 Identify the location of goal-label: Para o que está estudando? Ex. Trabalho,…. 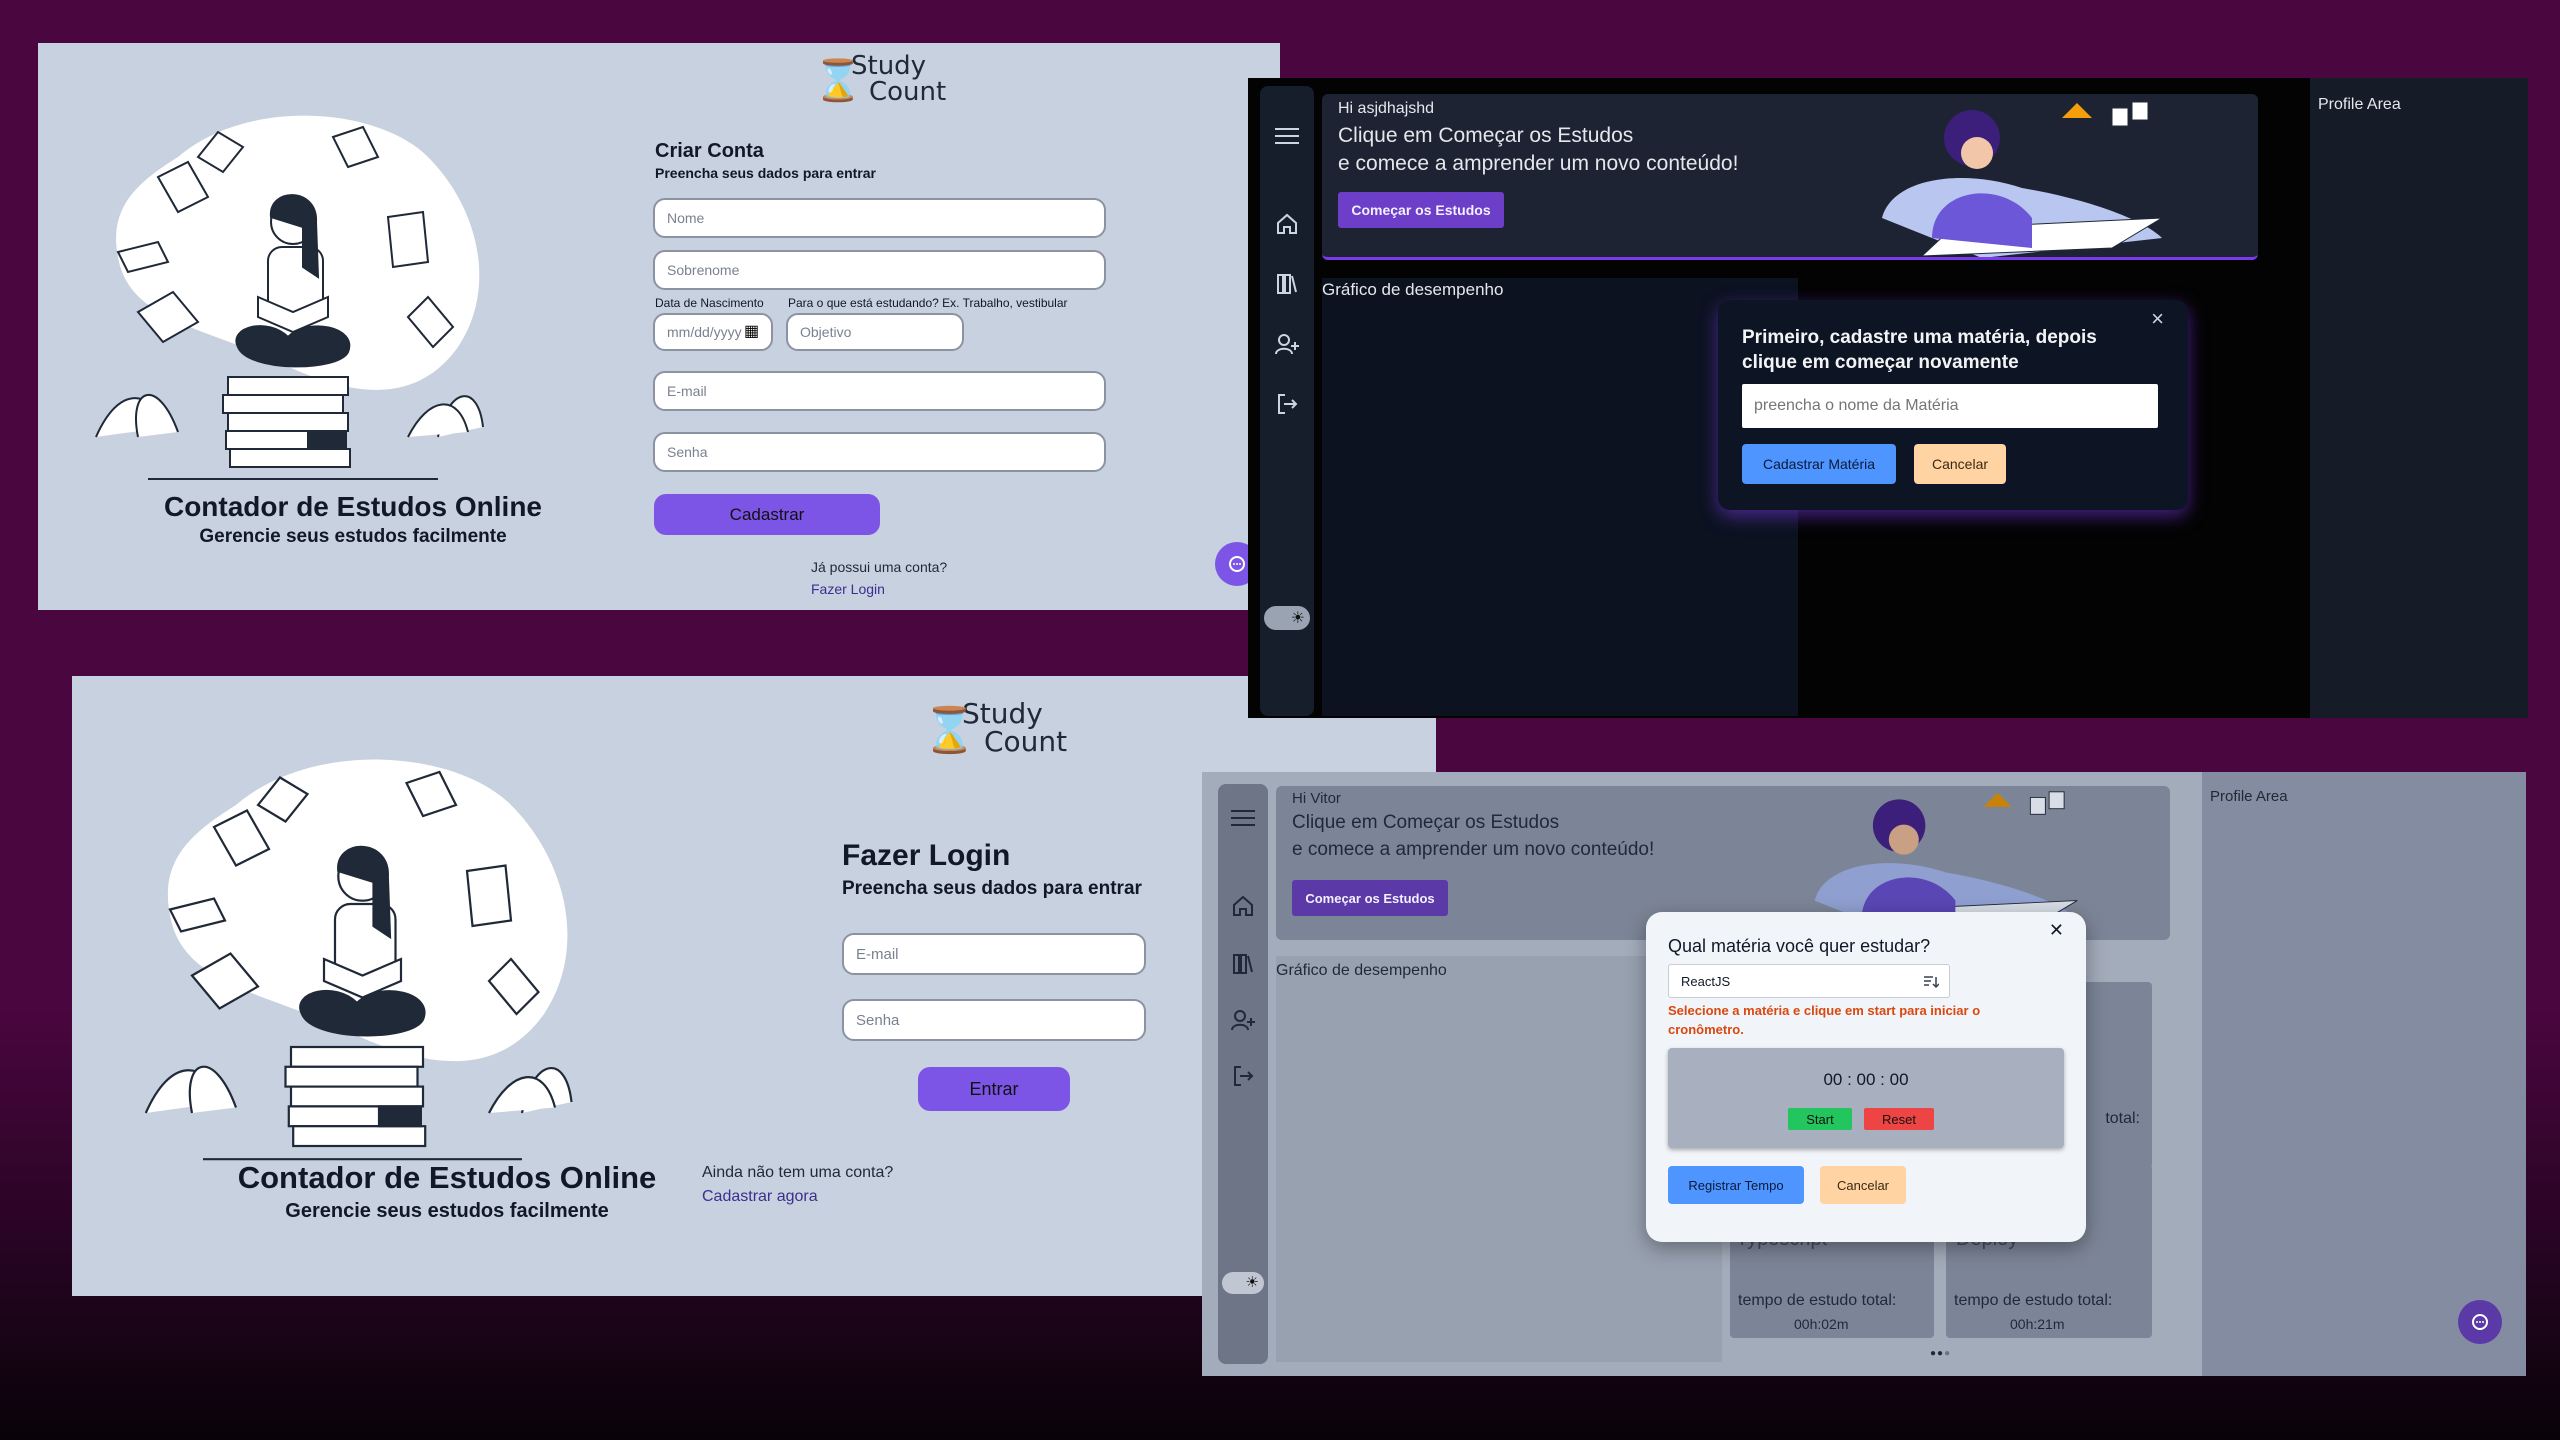
(928, 303).